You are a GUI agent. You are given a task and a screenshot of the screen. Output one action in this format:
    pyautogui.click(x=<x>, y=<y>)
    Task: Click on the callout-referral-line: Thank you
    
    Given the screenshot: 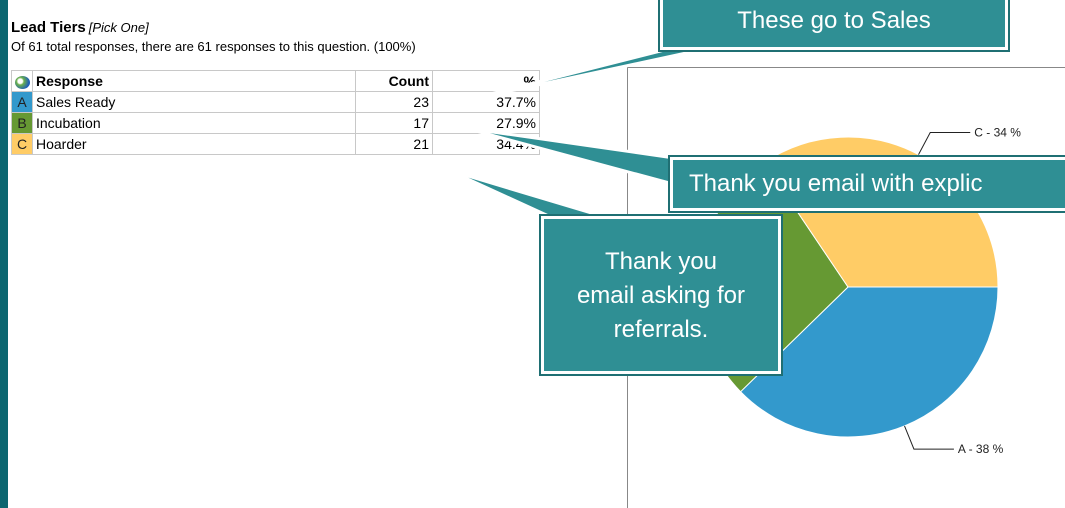 What is the action you would take?
    pyautogui.click(x=661, y=261)
    